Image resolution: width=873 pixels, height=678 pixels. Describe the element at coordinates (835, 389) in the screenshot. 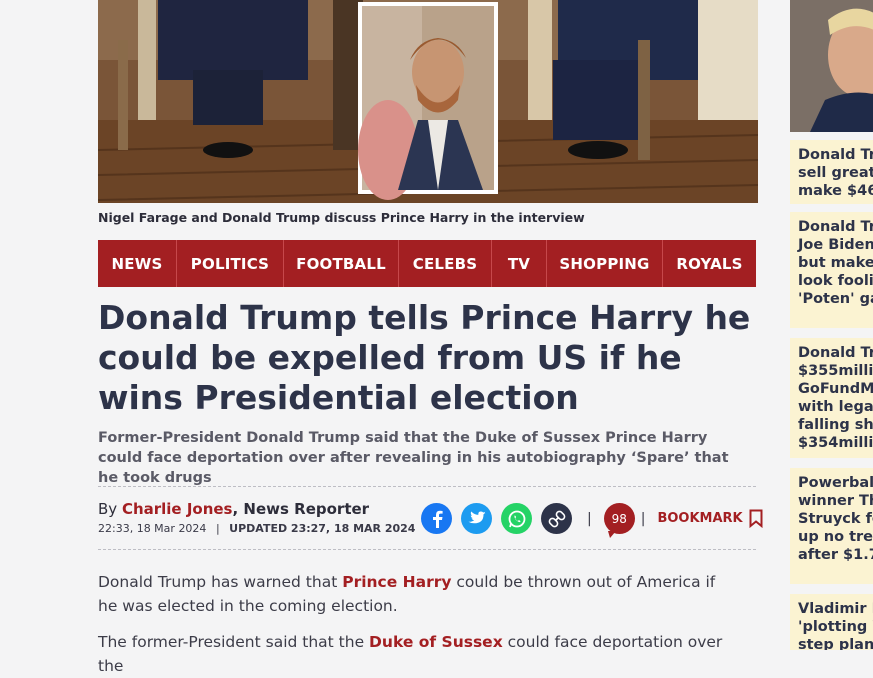

I see `story-line: GoFundMe` at that location.